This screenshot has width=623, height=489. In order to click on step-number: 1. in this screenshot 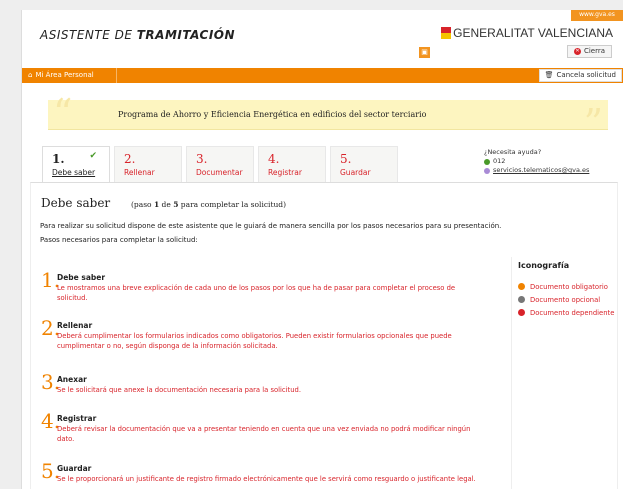, I will do `click(58, 159)`.